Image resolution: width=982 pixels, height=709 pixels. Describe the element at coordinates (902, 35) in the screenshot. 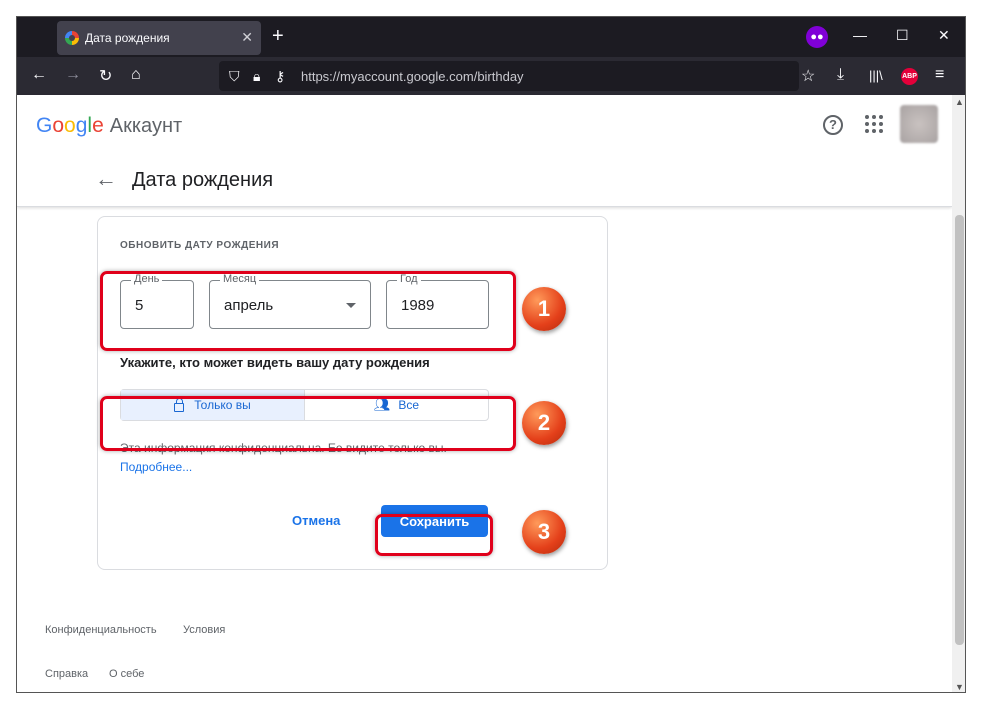

I see `maximize-button: ☐` at that location.